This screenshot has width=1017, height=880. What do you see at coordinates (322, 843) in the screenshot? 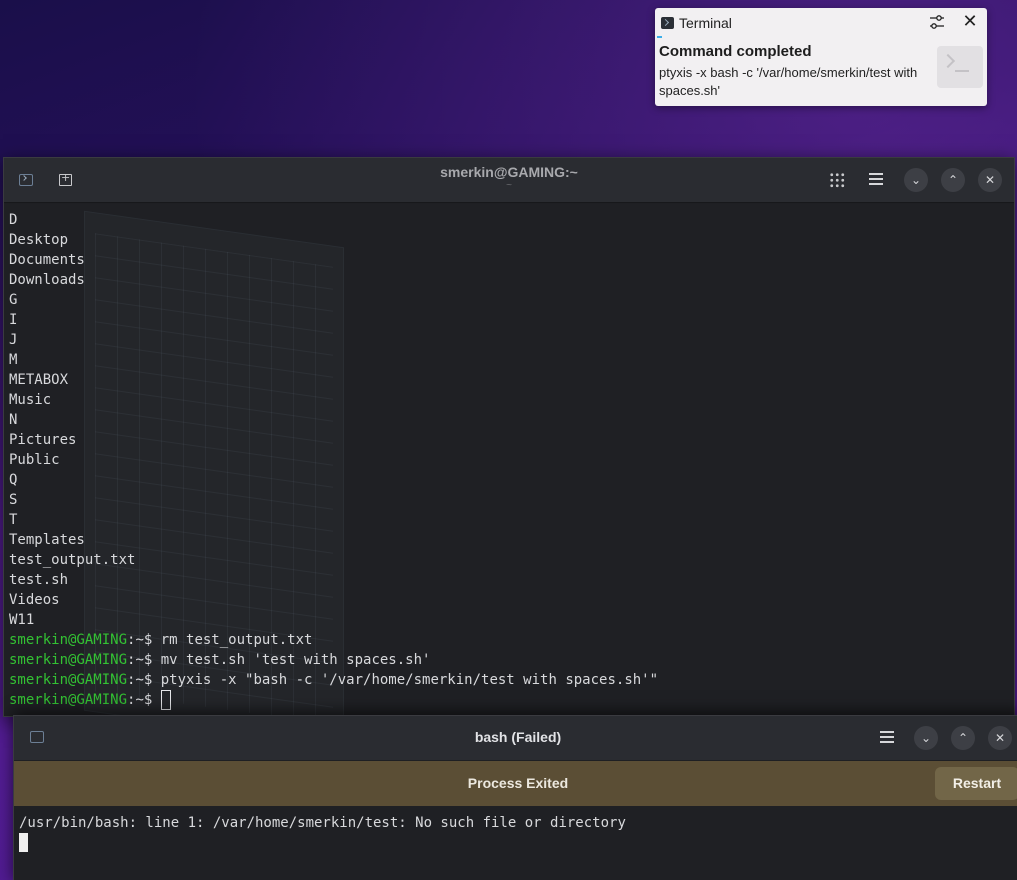
I see `cursor-line` at bounding box center [322, 843].